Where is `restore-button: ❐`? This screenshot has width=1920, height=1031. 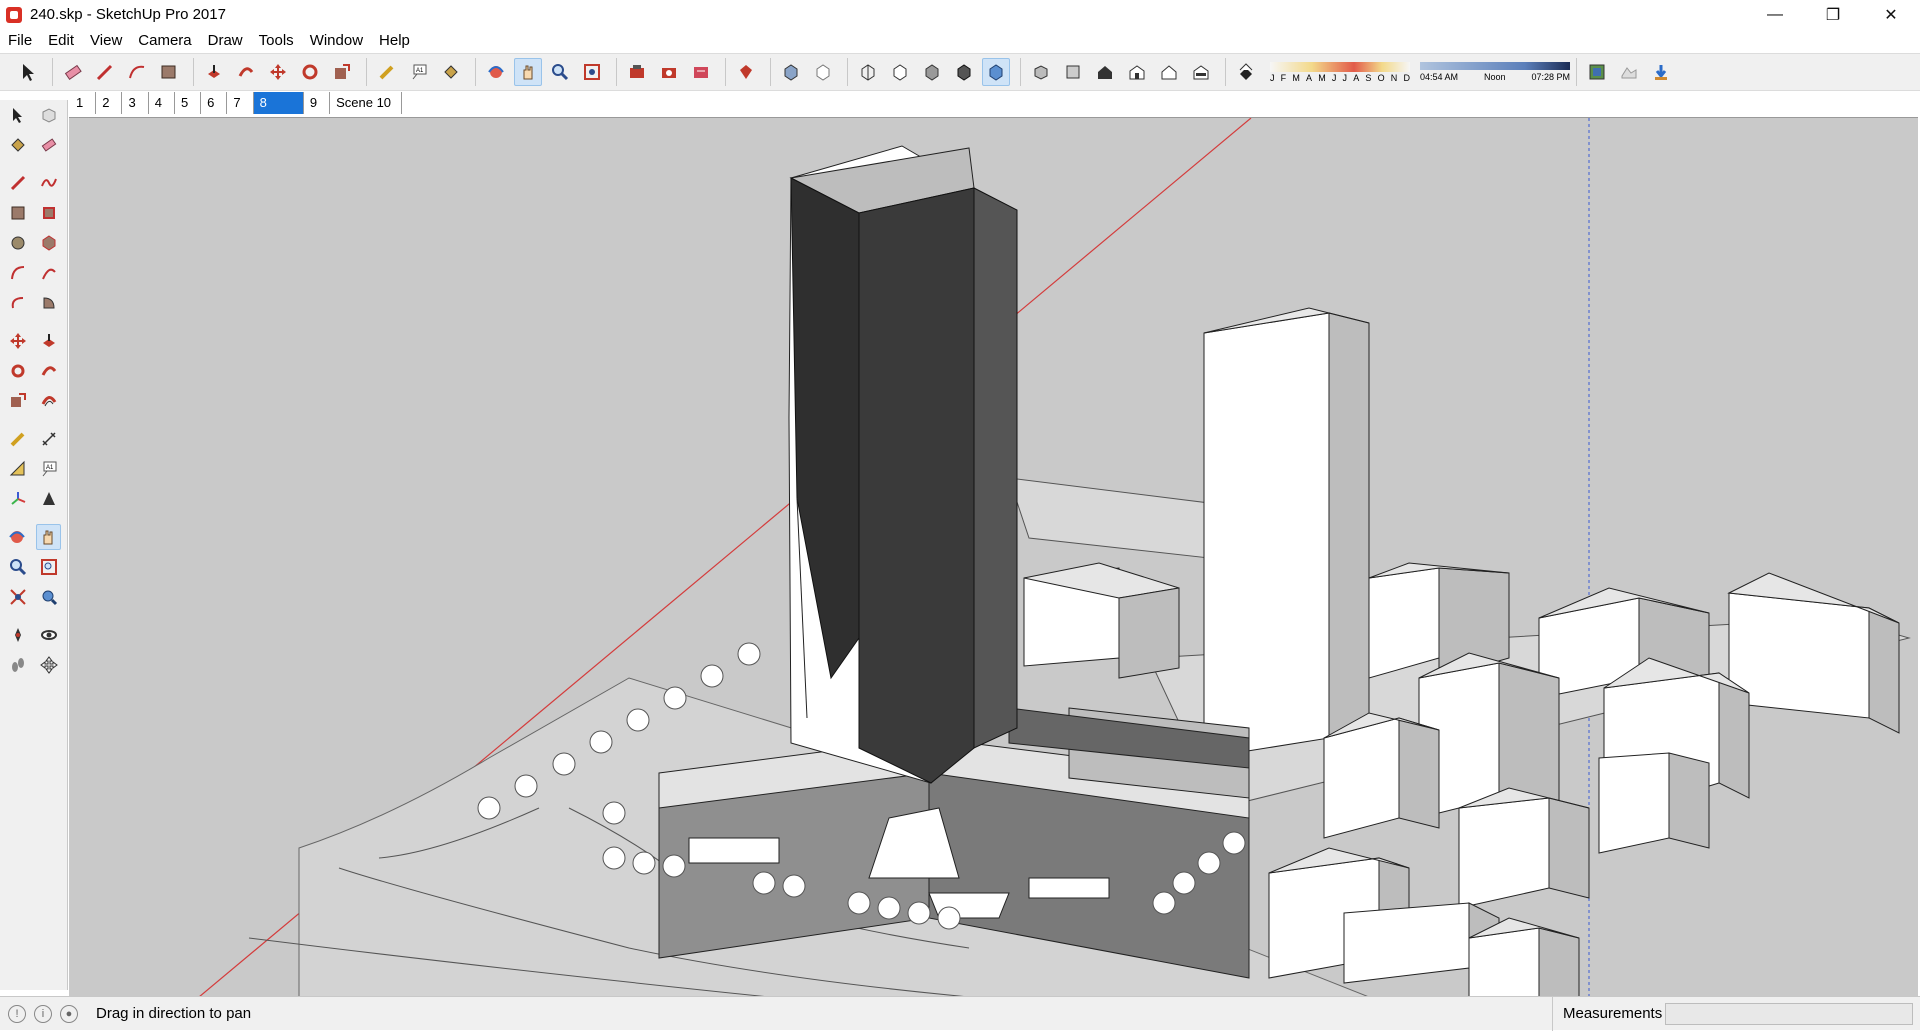
restore-button: ❐ is located at coordinates (1833, 14).